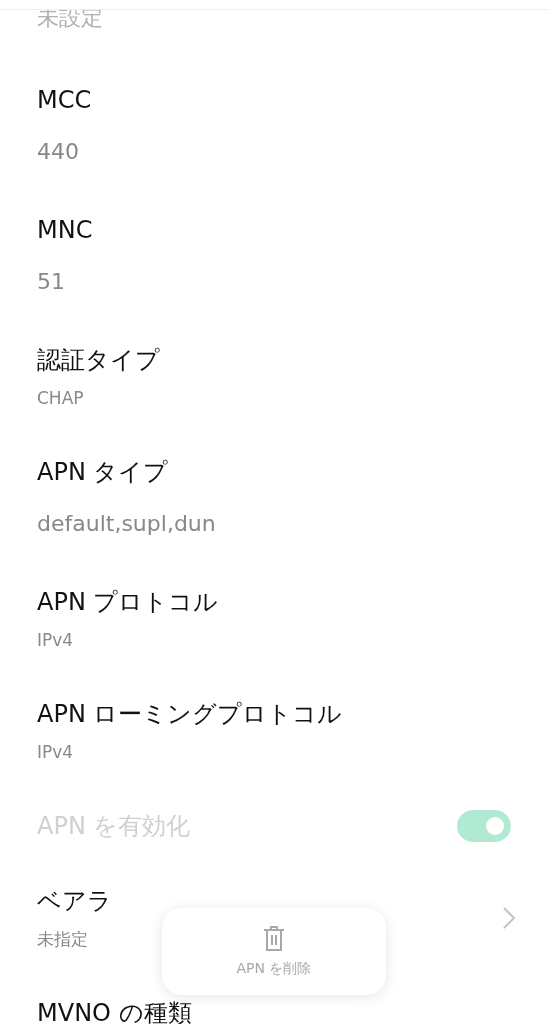 Image resolution: width=548 pixels, height=1024 pixels. I want to click on setting-value: CHAP, so click(61, 398).